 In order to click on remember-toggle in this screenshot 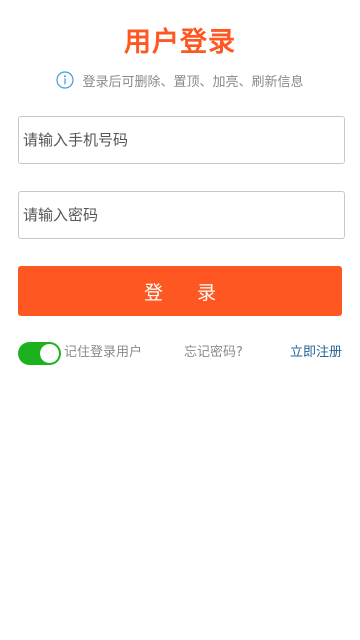, I will do `click(39, 353)`.